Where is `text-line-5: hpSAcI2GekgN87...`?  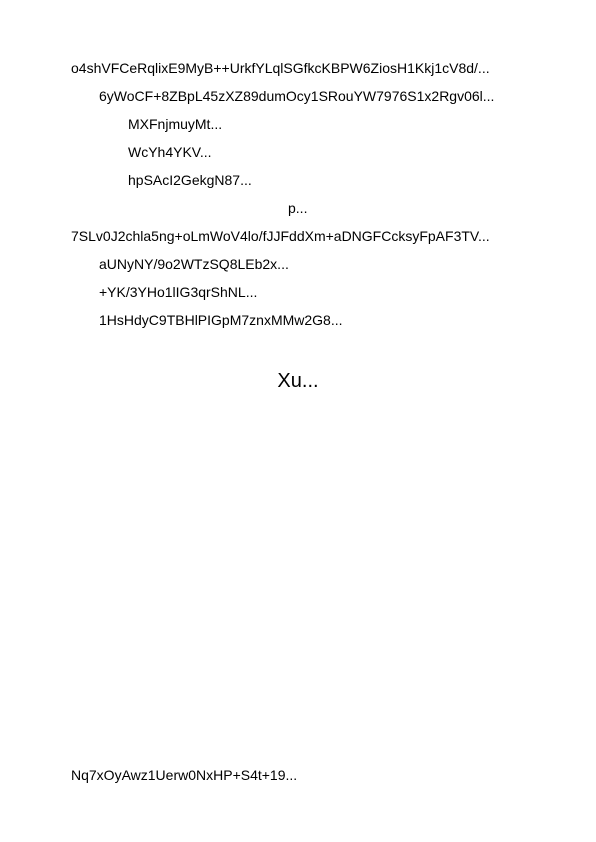
text-line-5: hpSAcI2GekgN87... is located at coordinates (190, 180).